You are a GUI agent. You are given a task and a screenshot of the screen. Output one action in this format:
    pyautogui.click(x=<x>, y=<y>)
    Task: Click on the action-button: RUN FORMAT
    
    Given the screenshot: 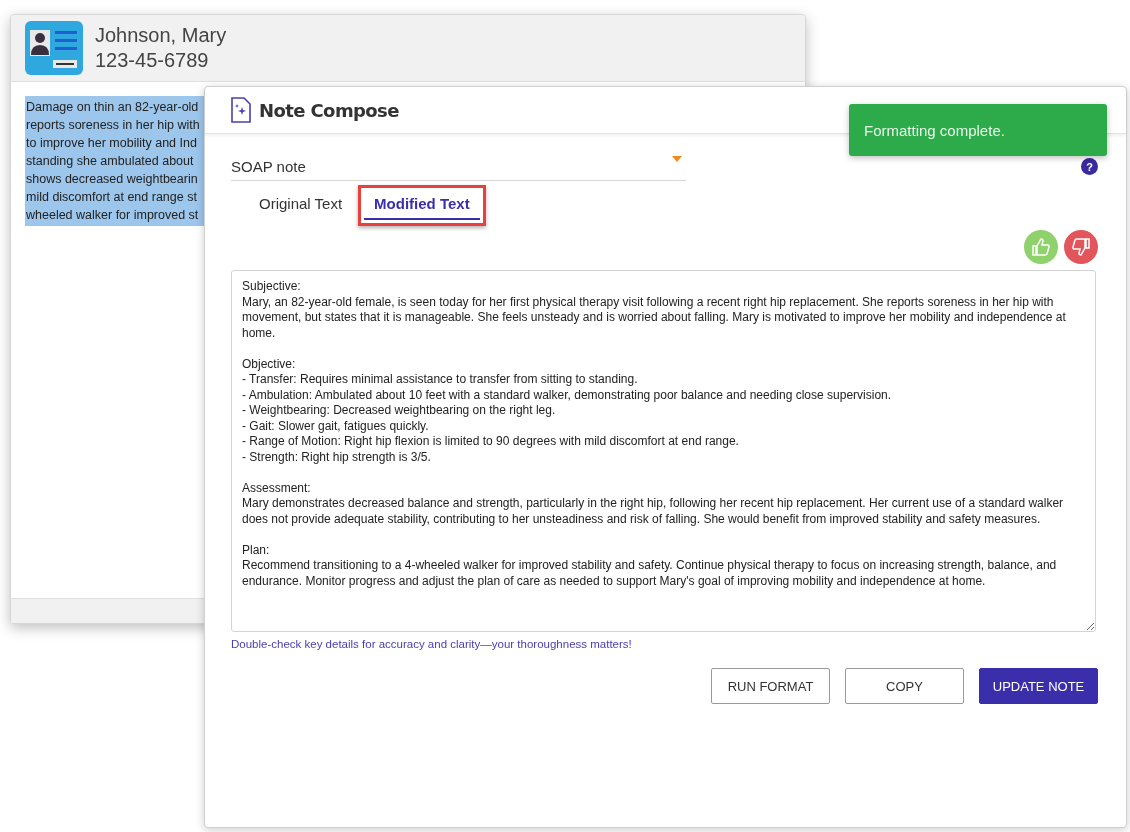 What is the action you would take?
    pyautogui.click(x=770, y=686)
    